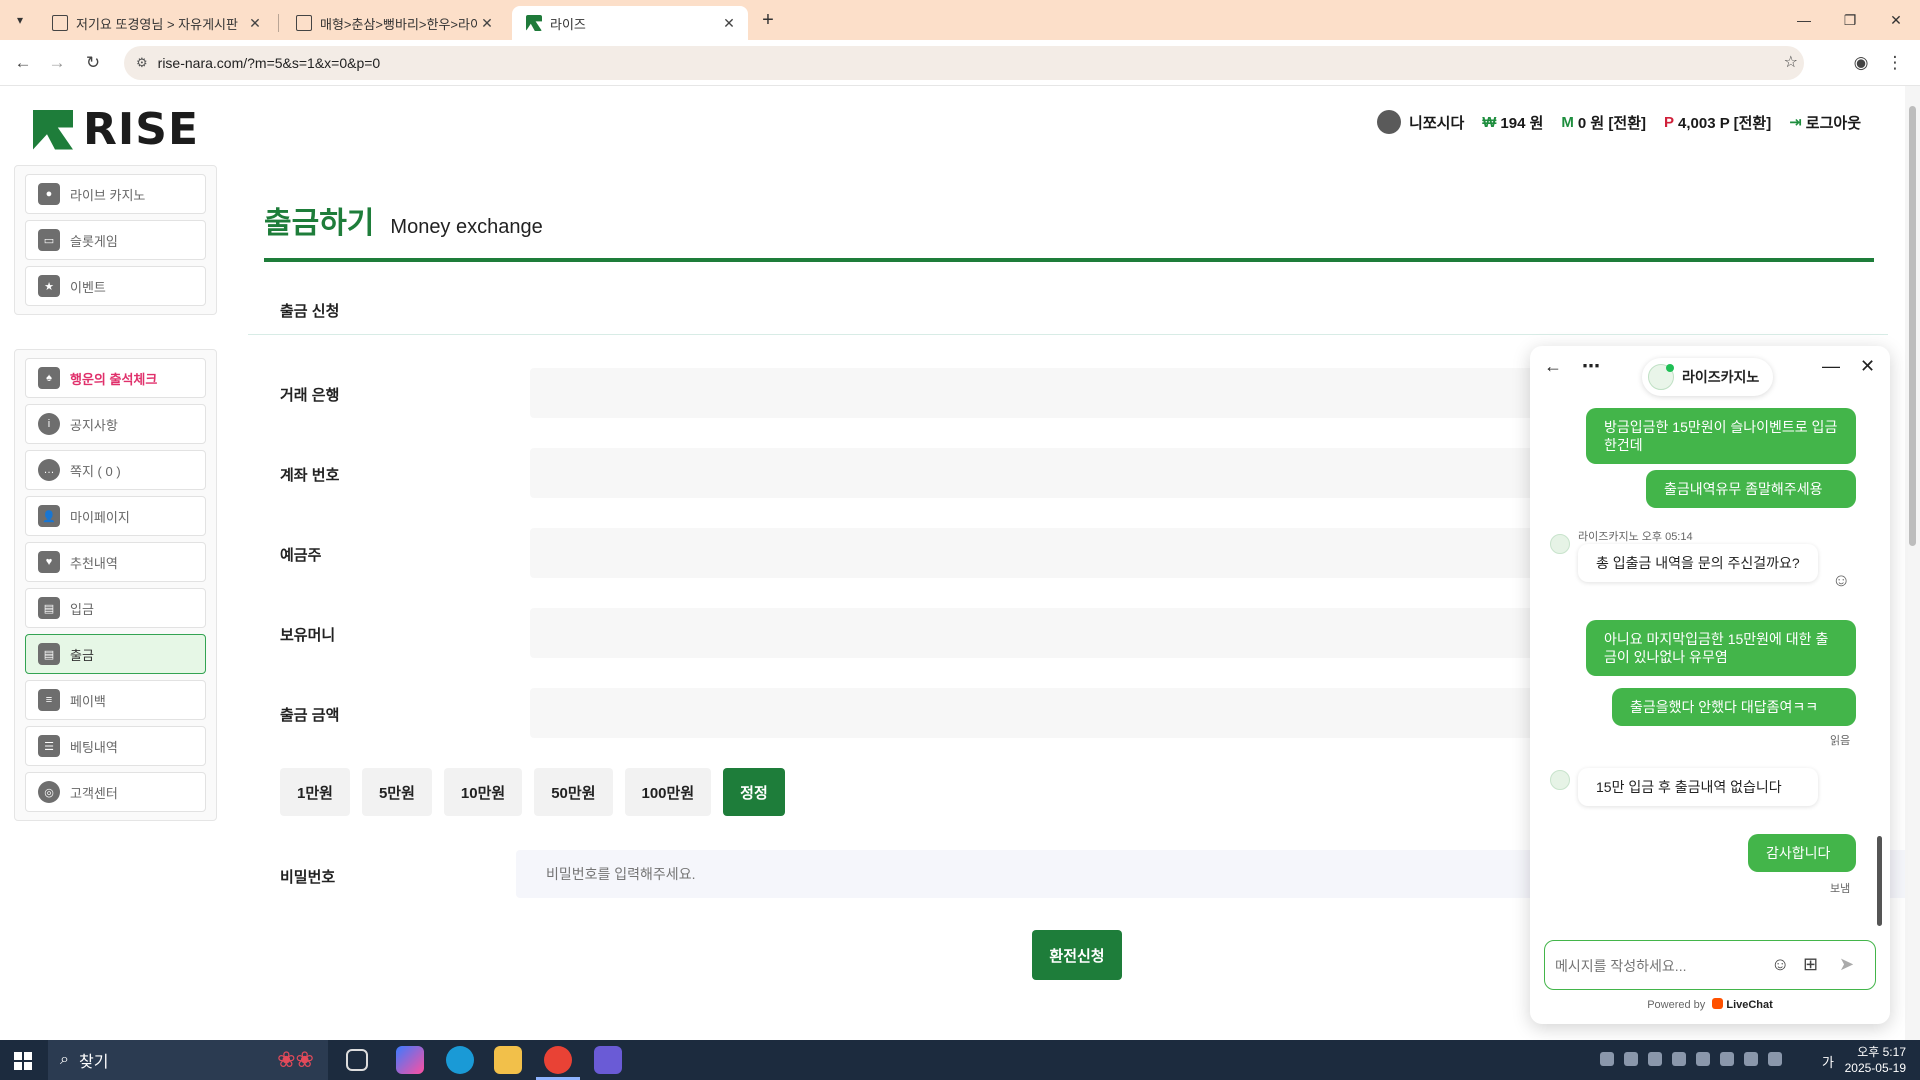 The image size is (1920, 1080). What do you see at coordinates (1861, 63) in the screenshot?
I see `profile-icon: ◉` at bounding box center [1861, 63].